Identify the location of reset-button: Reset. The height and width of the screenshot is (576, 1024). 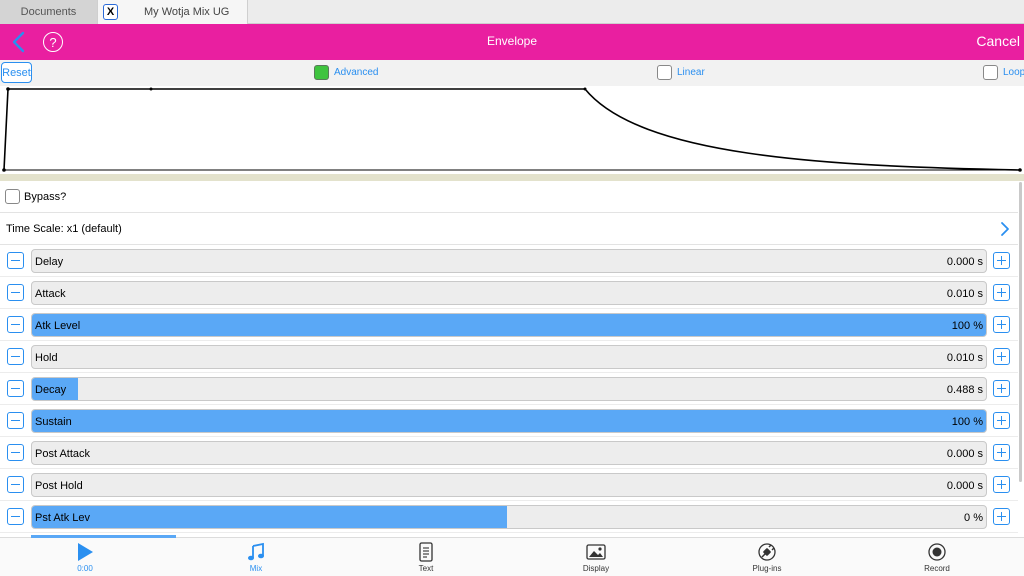
(16, 72).